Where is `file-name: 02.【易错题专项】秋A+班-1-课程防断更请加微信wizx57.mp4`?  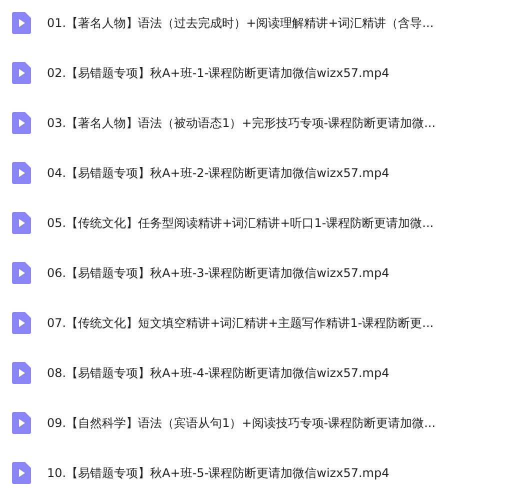
file-name: 02.【易错题专项】秋A+班-1-课程防断更请加微信wizx57.mp4 is located at coordinates (218, 73).